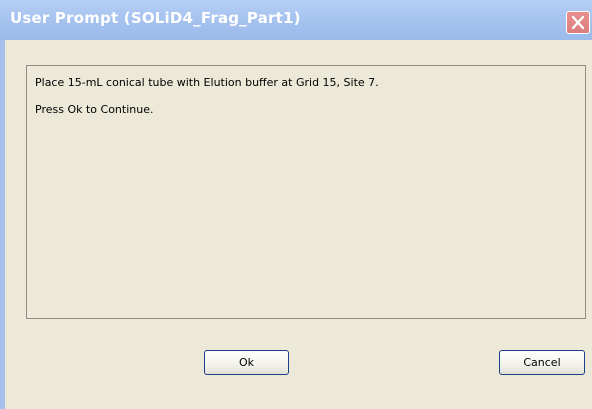  I want to click on continue-text: Press Ok to Continue., so click(94, 109).